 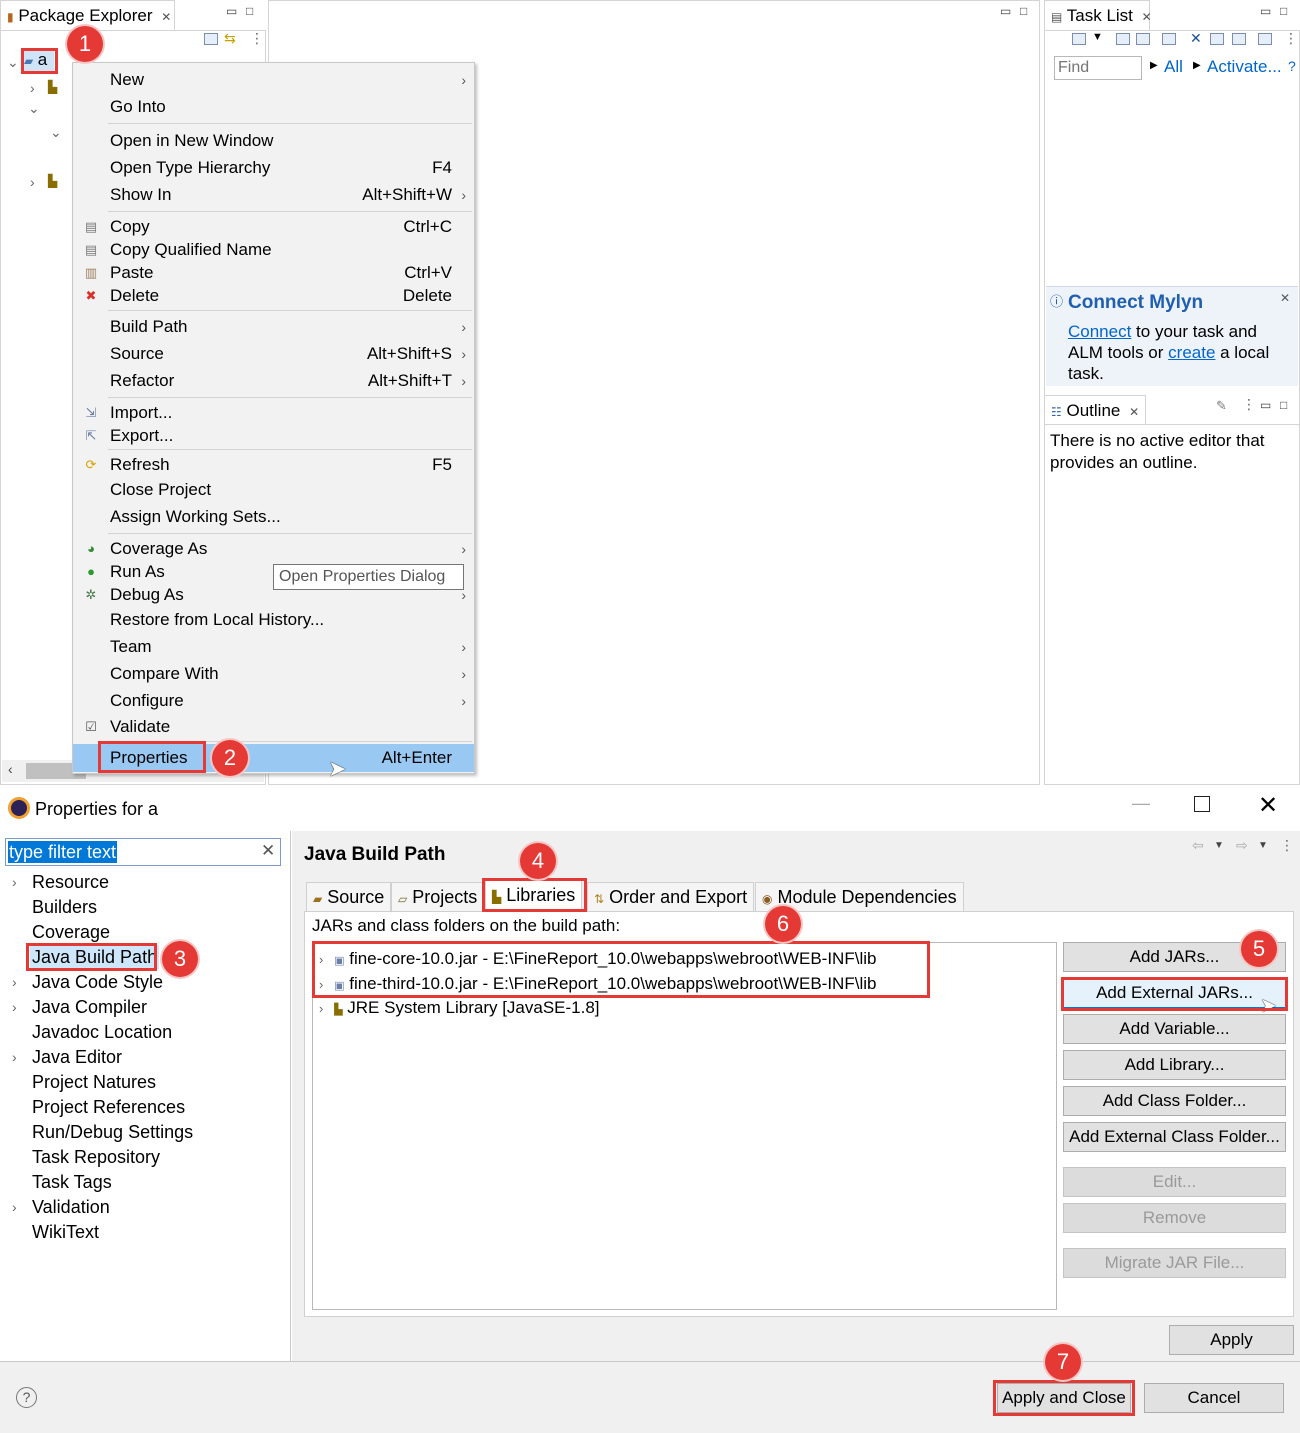 I want to click on scroll-left-icon: ‹, so click(x=10, y=769).